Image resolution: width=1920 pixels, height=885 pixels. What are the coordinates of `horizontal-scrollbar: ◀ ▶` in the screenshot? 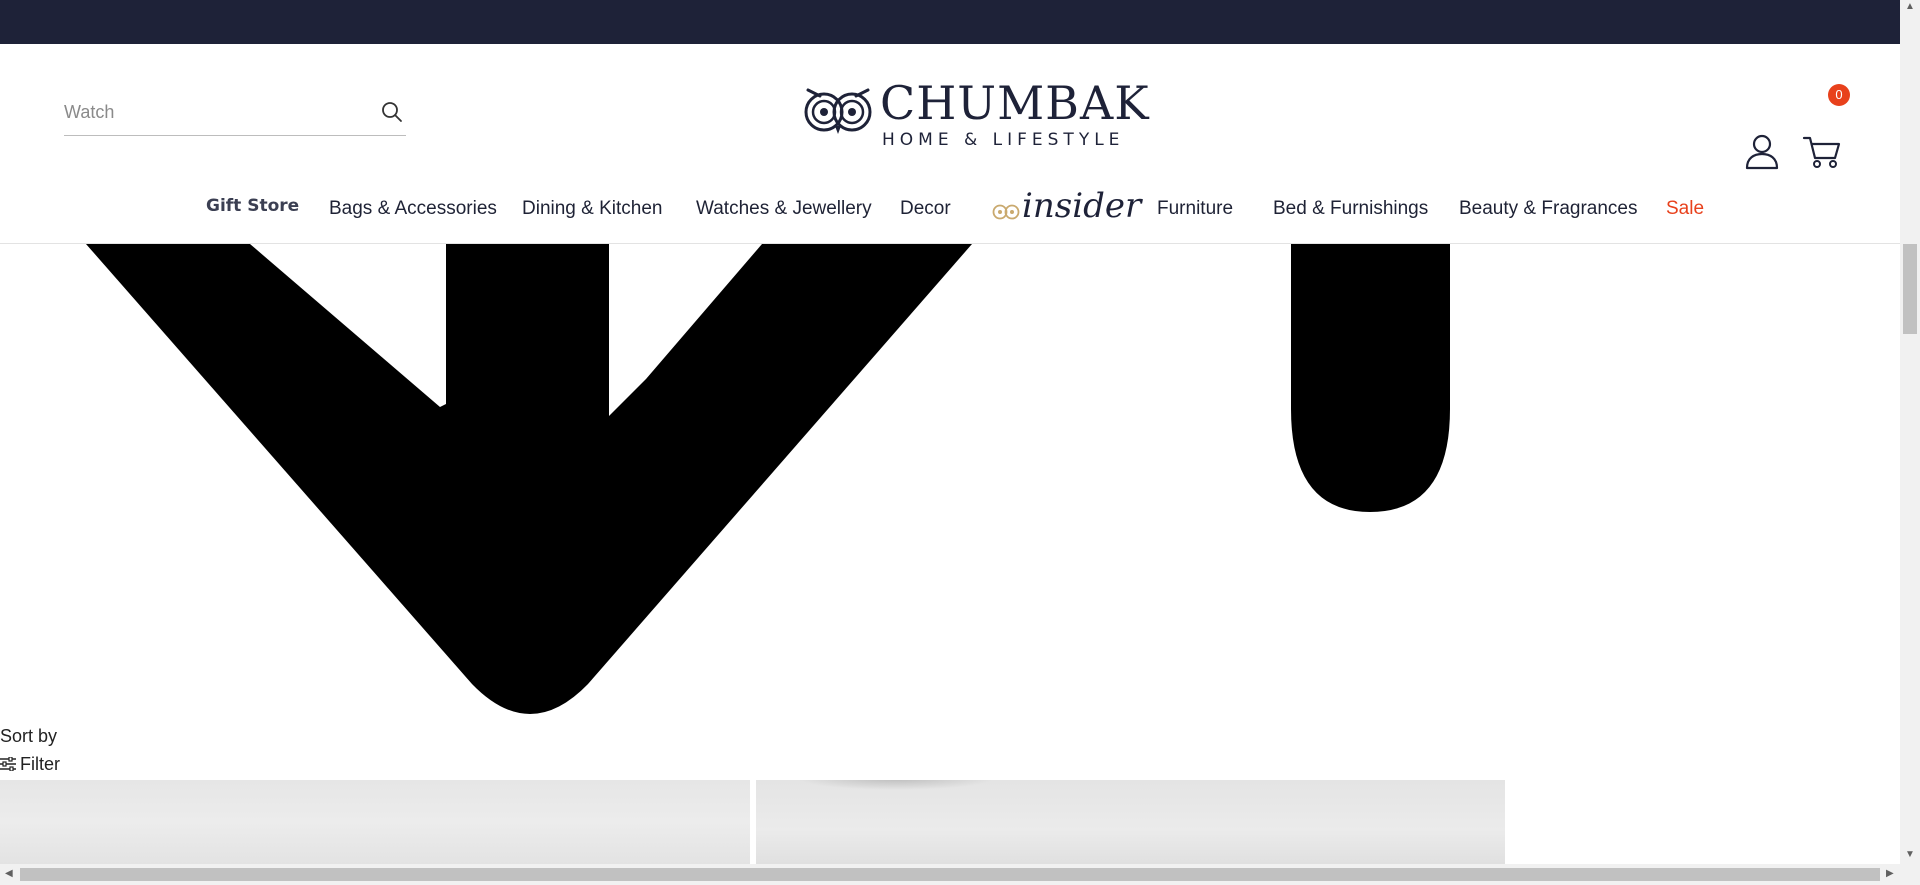 It's located at (960, 874).